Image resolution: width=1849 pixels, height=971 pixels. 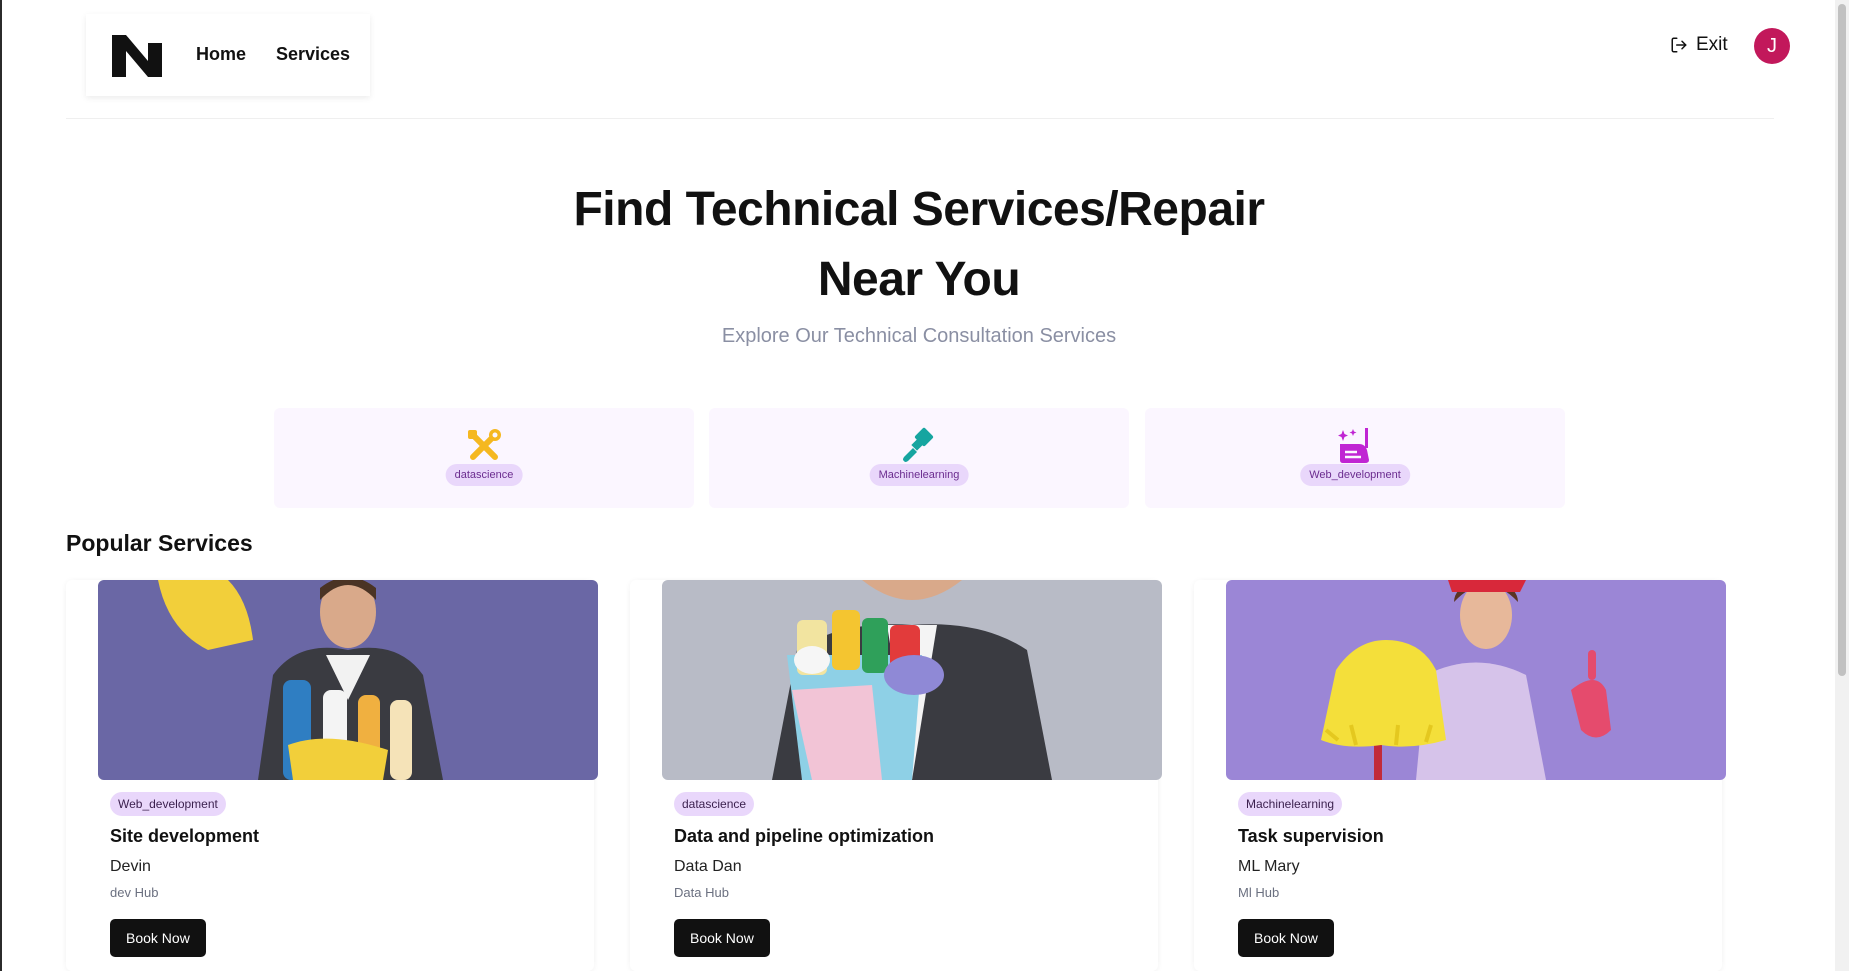 What do you see at coordinates (484, 475) in the screenshot?
I see `category-label: datascience` at bounding box center [484, 475].